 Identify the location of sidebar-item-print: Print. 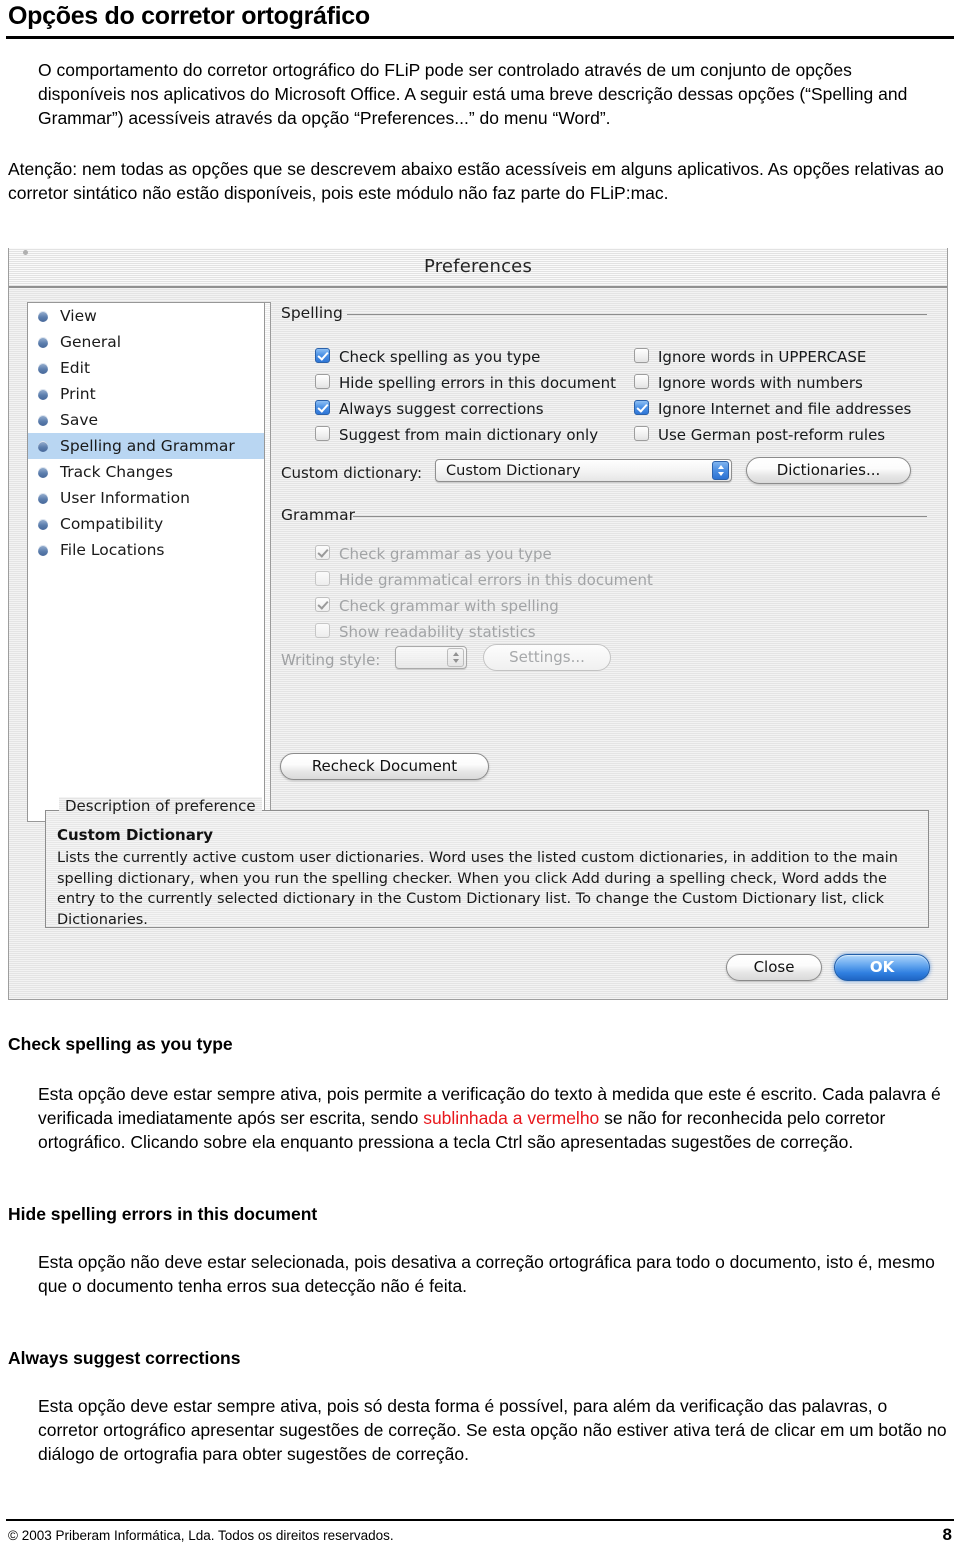
(146, 394).